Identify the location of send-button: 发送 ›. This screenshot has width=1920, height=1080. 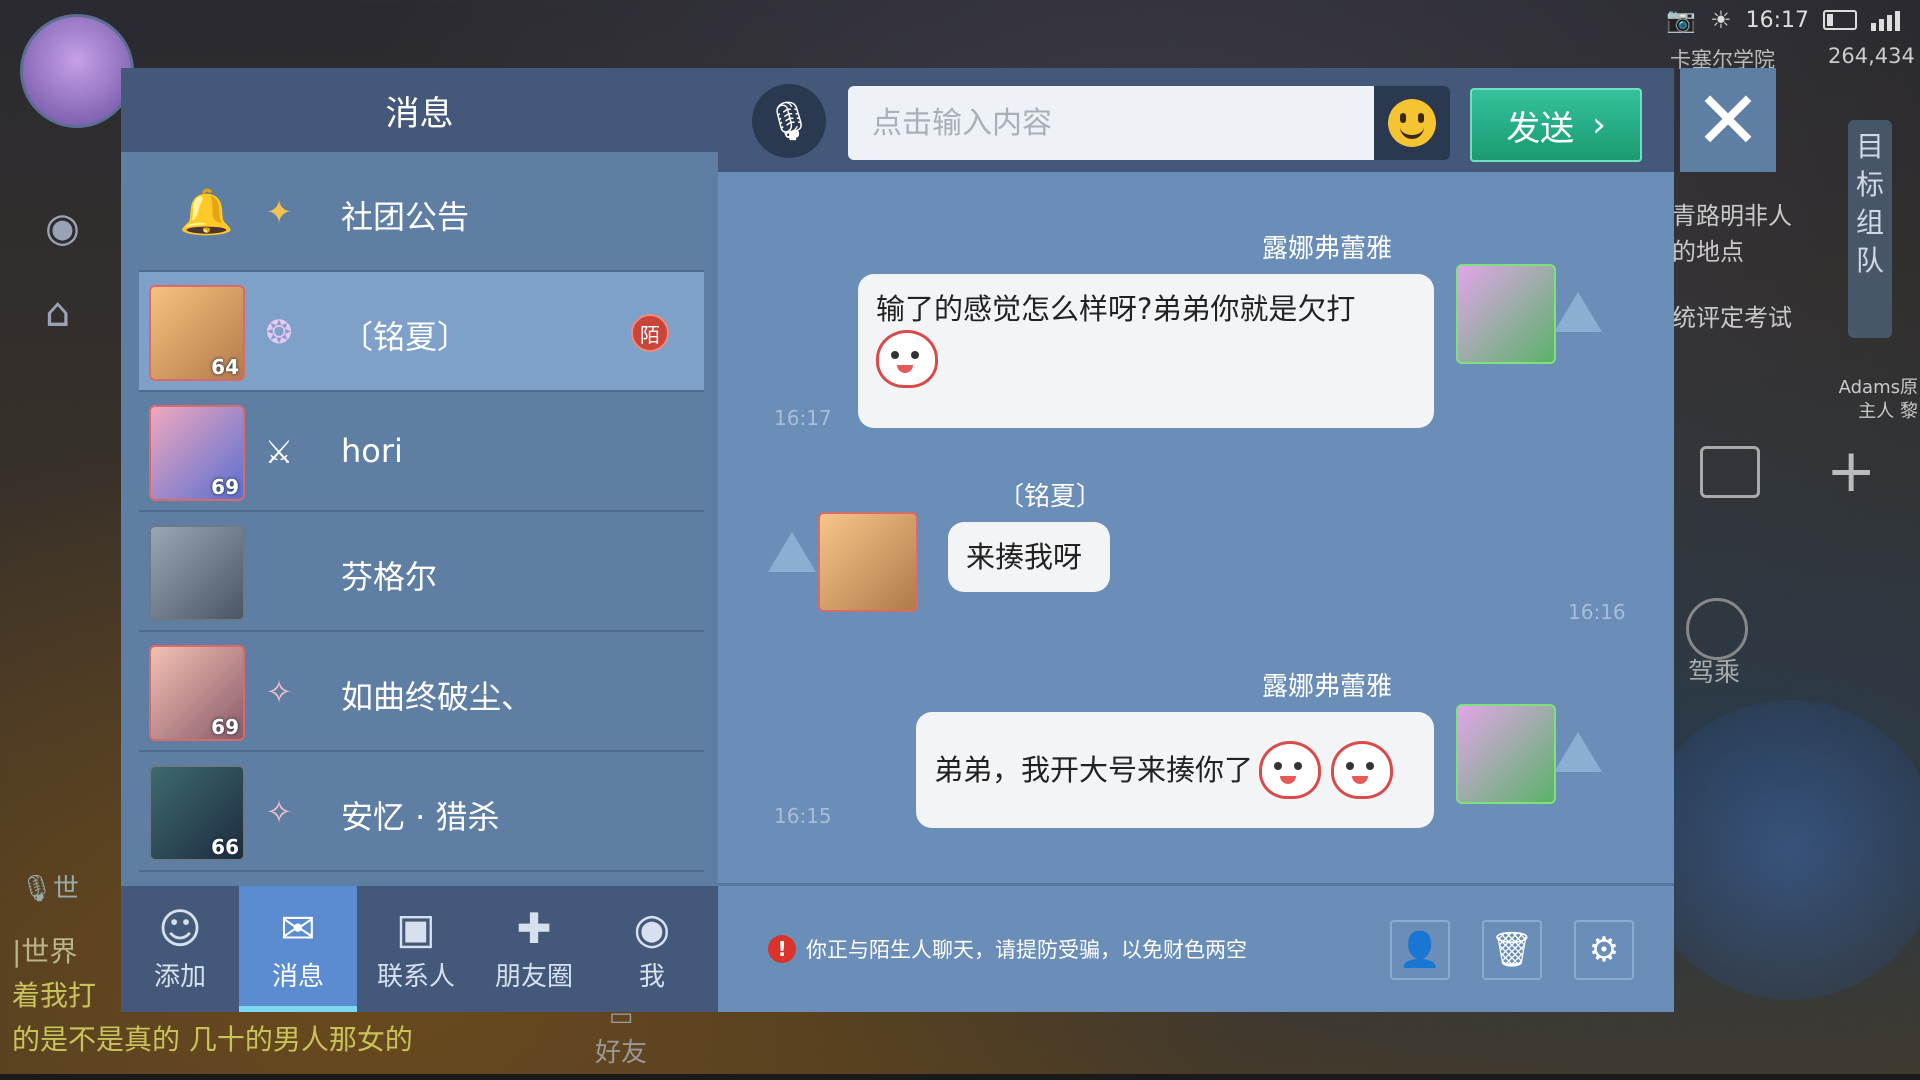
(1556, 125).